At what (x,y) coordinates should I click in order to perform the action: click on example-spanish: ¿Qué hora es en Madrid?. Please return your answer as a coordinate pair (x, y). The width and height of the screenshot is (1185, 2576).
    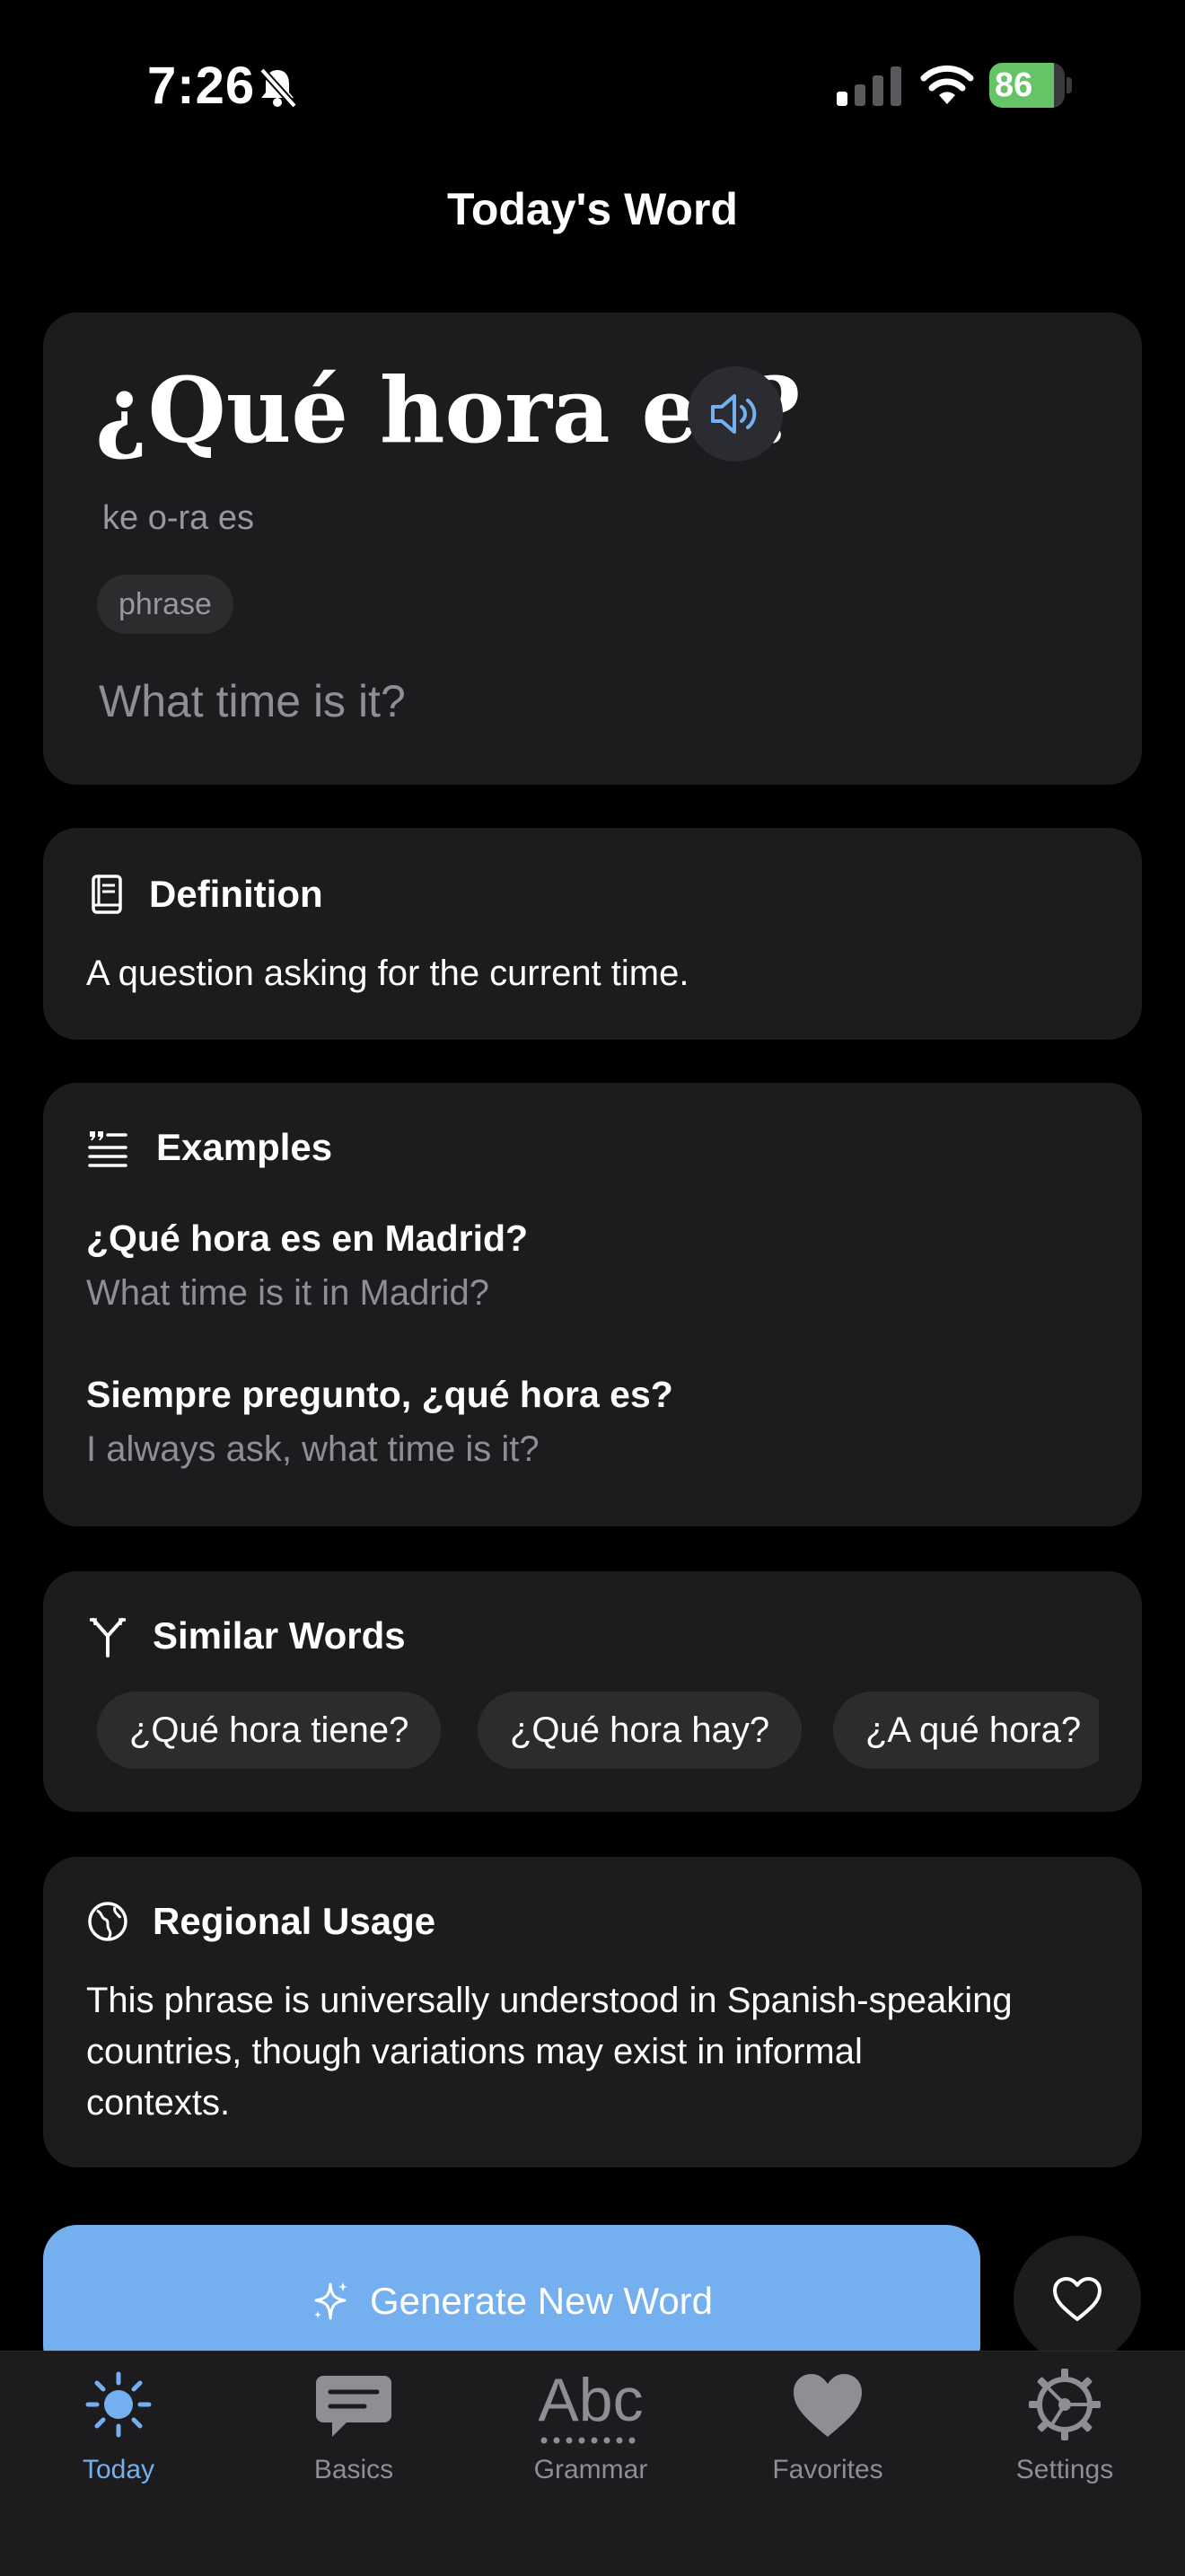
    Looking at the image, I should click on (307, 1238).